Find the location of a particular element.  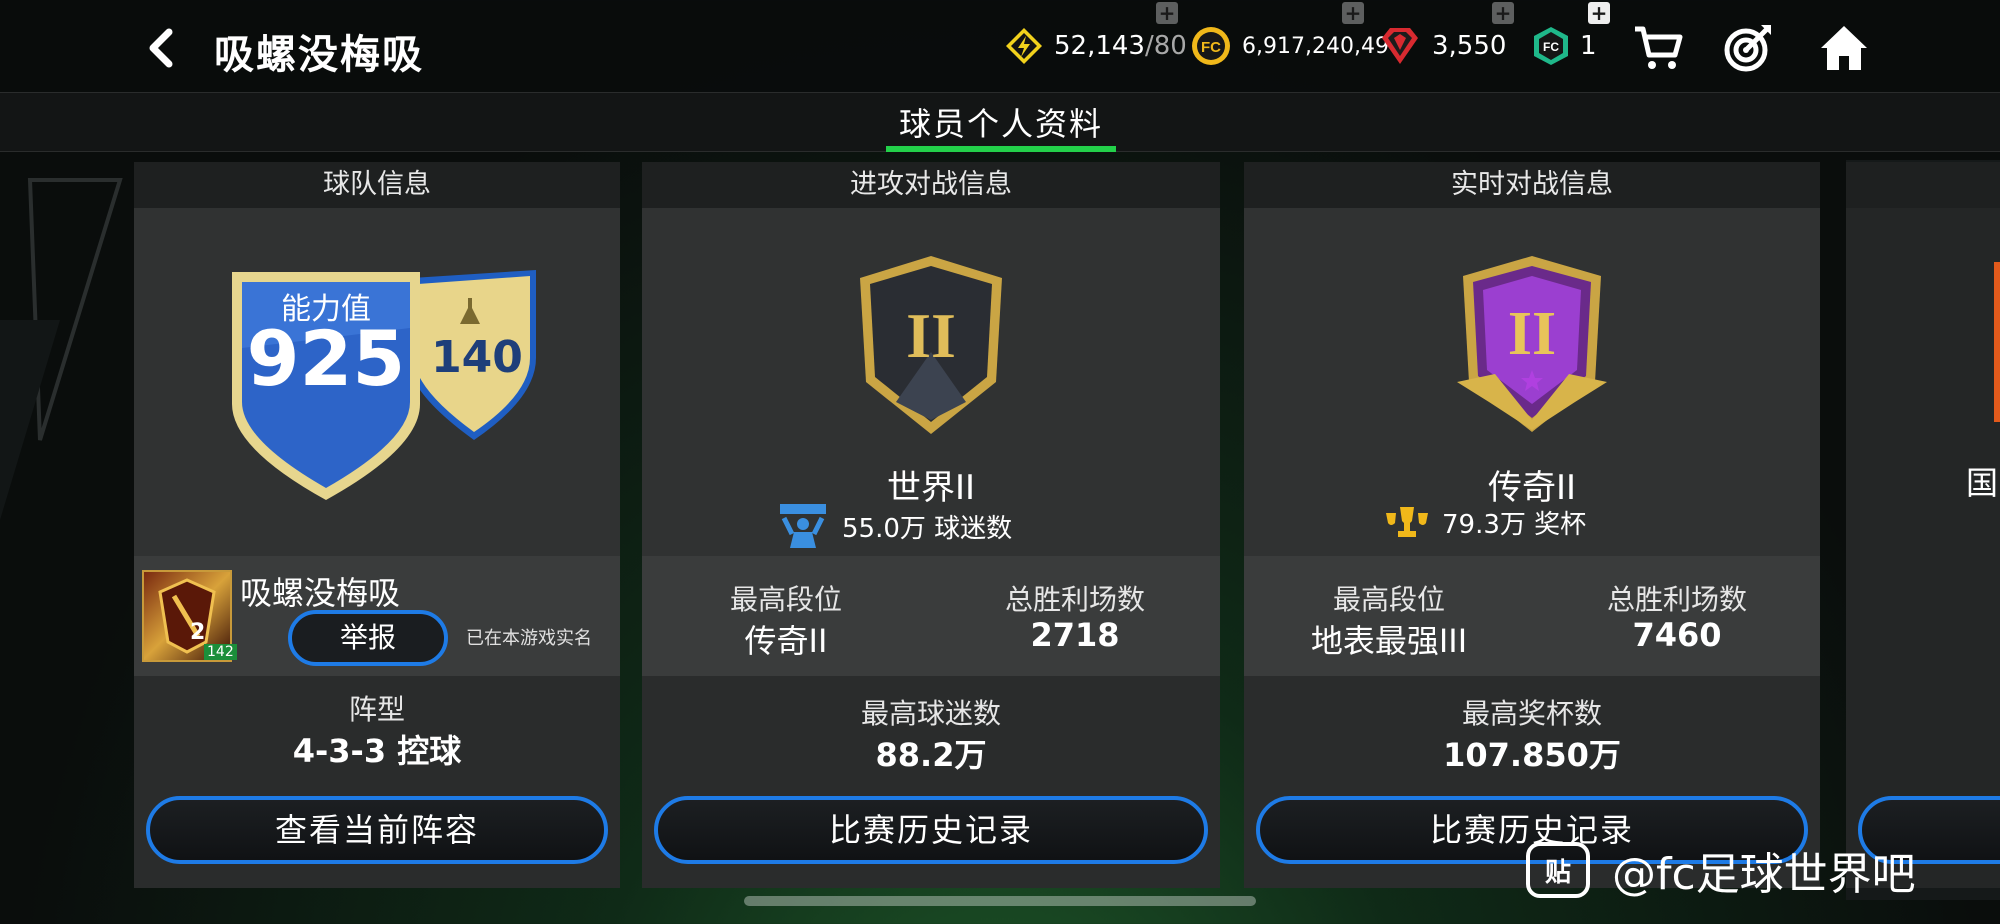

energy-value: 52,143/80 is located at coordinates (1120, 46).